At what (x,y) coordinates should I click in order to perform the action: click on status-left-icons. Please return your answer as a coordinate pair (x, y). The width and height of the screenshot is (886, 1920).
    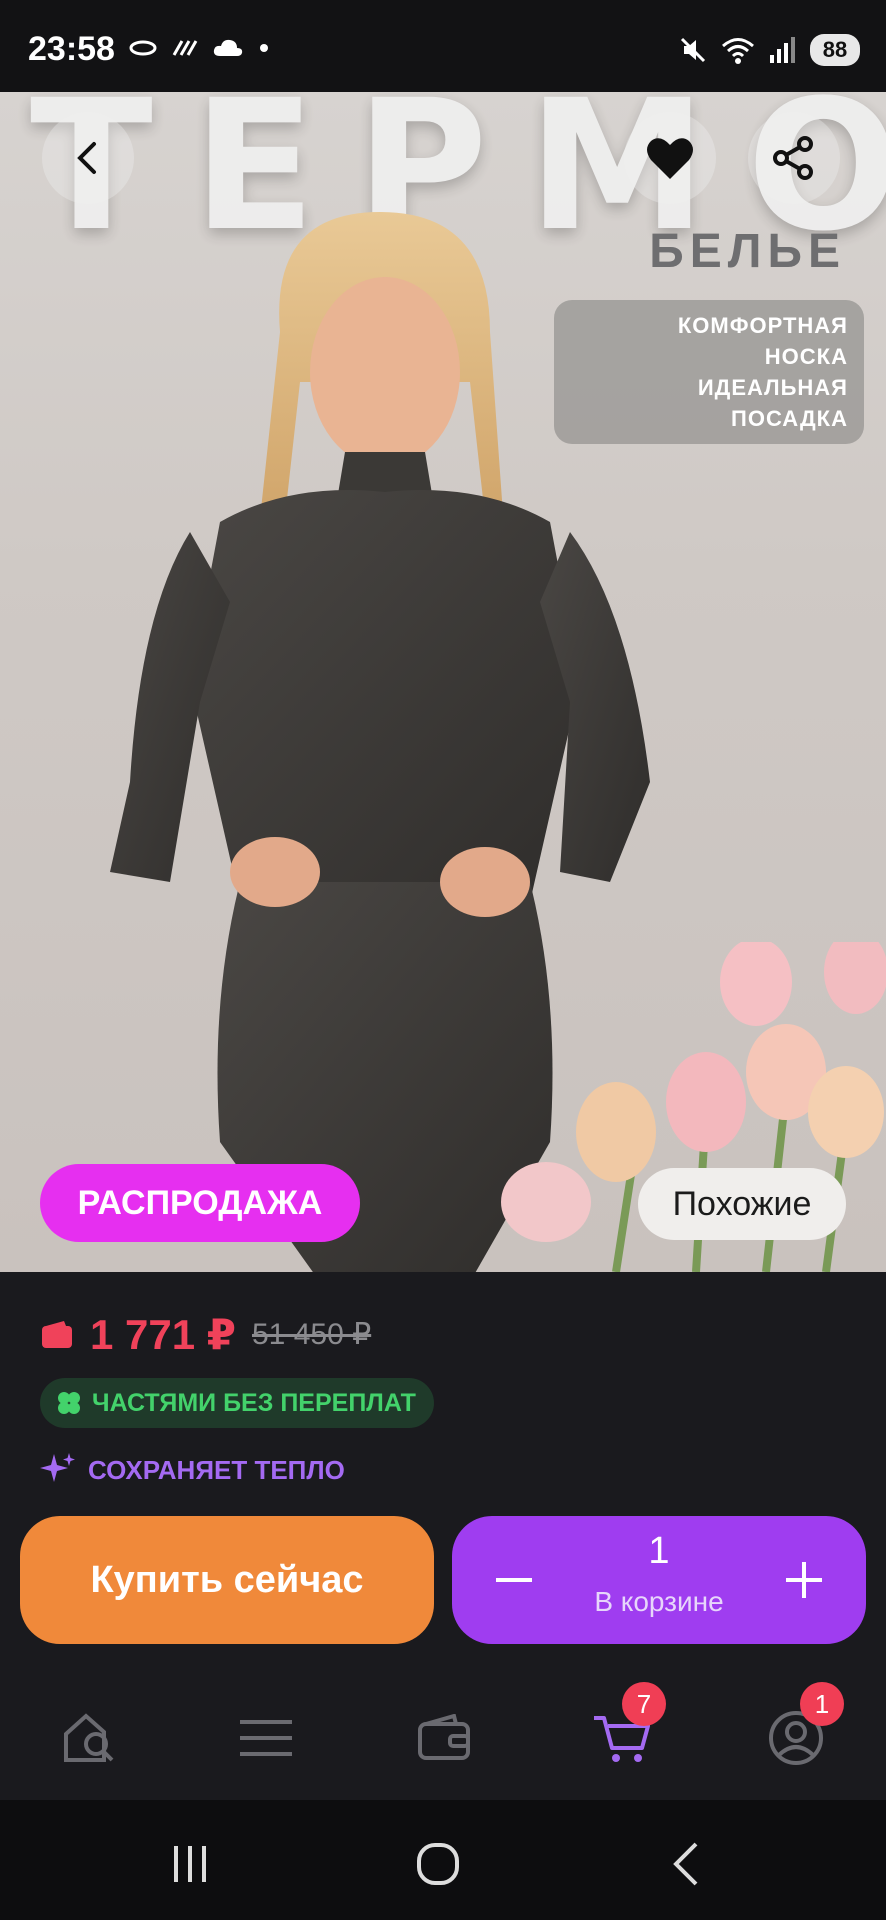
    Looking at the image, I should click on (199, 48).